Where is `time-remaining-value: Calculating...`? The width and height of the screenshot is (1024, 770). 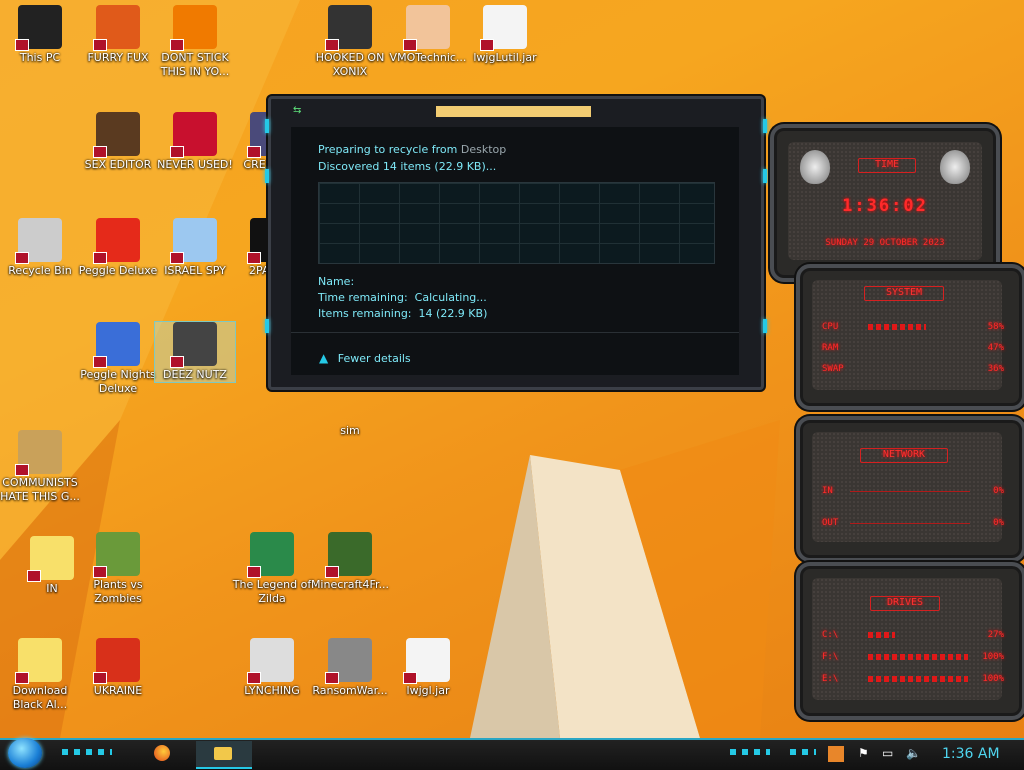 time-remaining-value: Calculating... is located at coordinates (450, 297).